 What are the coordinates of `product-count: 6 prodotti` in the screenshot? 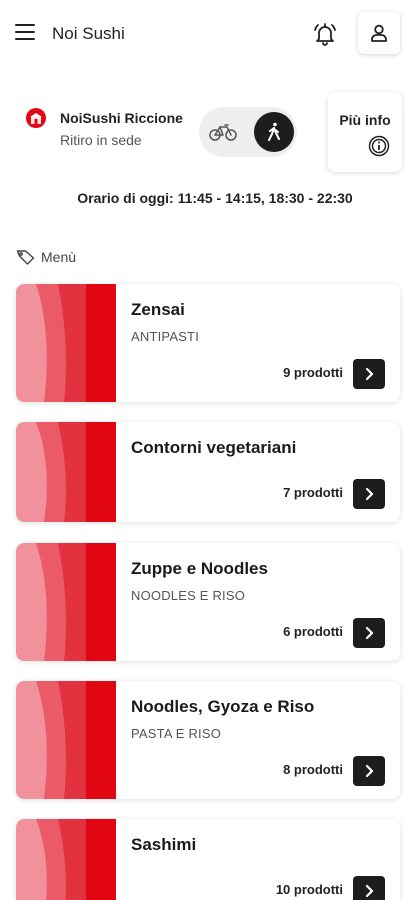 It's located at (313, 631).